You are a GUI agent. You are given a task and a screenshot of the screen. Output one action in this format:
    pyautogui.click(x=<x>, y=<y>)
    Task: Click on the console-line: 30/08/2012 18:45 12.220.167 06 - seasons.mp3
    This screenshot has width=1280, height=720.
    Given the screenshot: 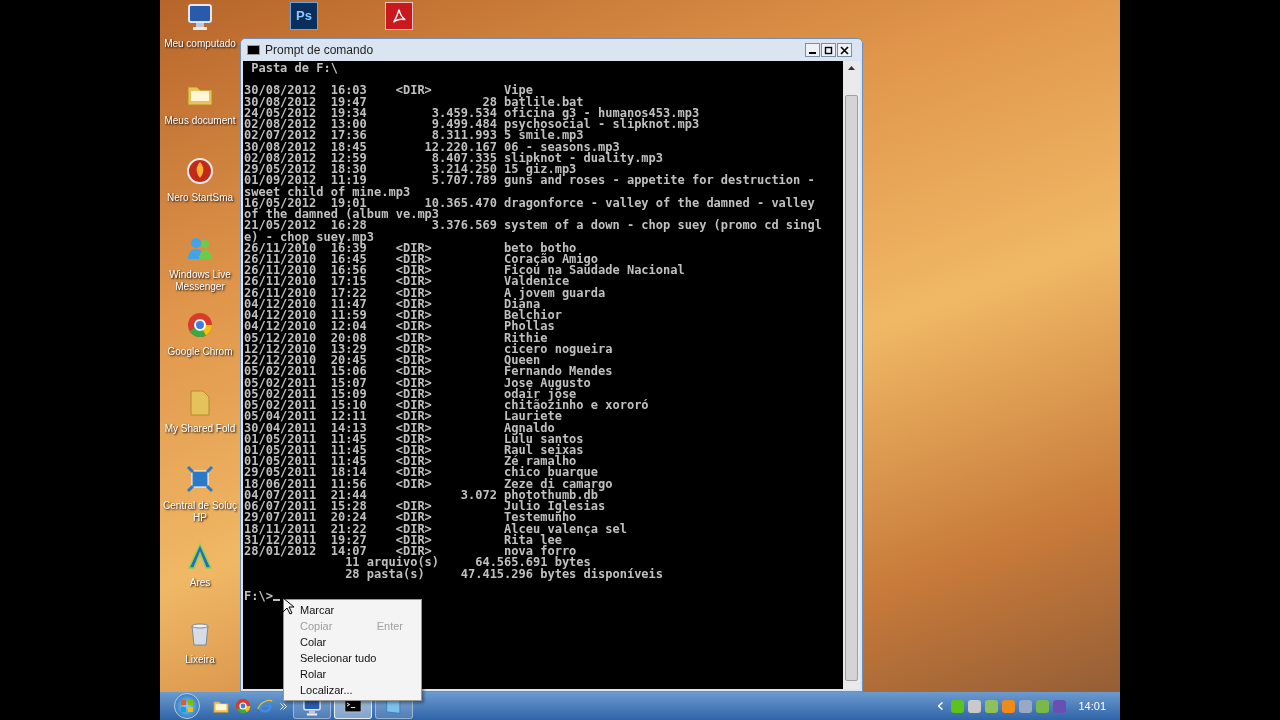 What is the action you would take?
    pyautogui.click(x=432, y=147)
    